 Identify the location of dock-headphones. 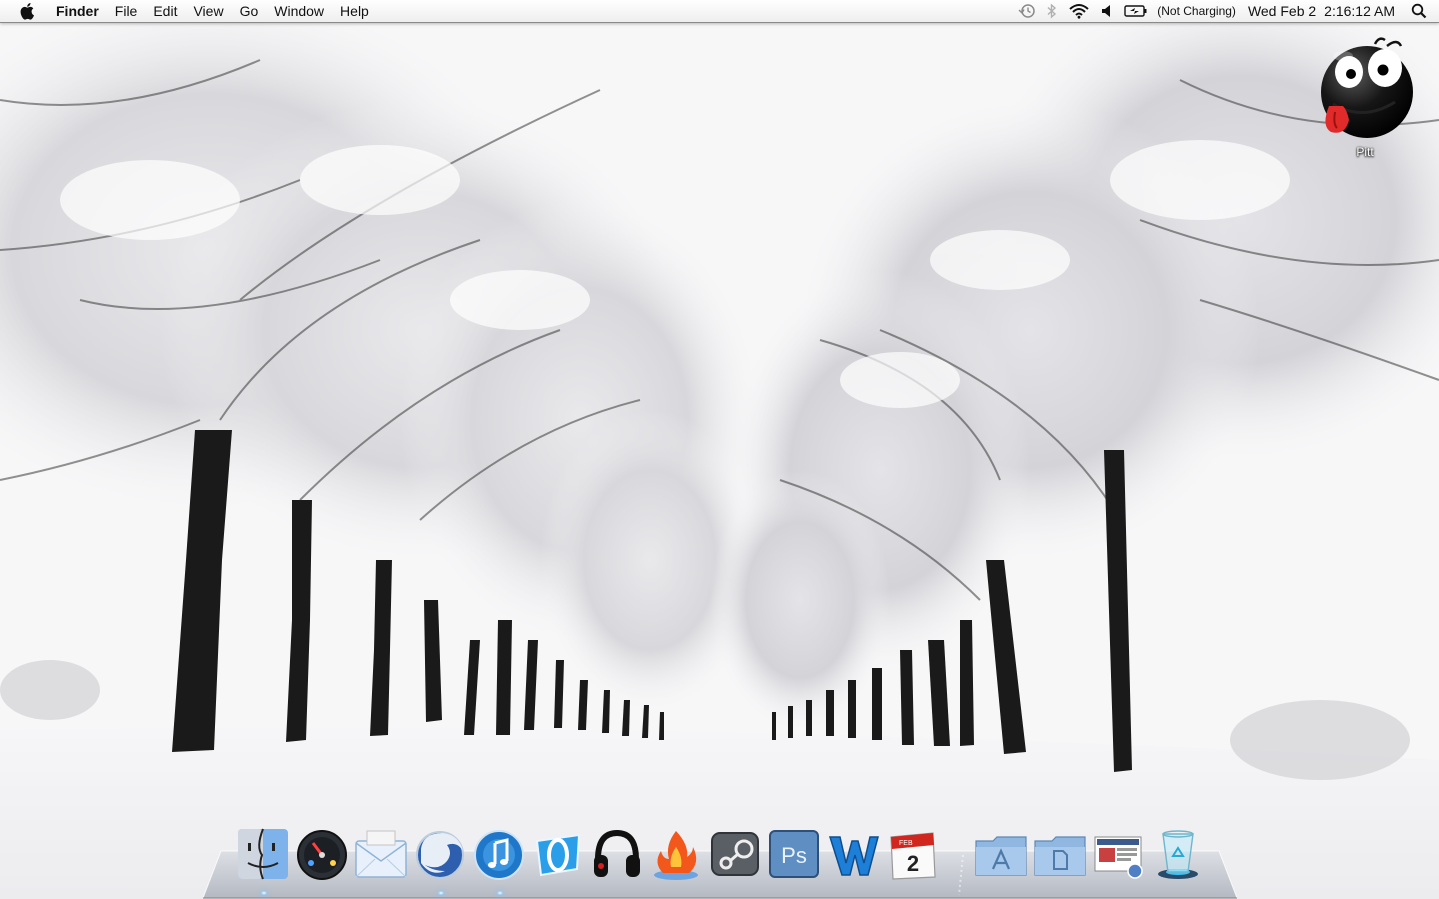
(617, 854).